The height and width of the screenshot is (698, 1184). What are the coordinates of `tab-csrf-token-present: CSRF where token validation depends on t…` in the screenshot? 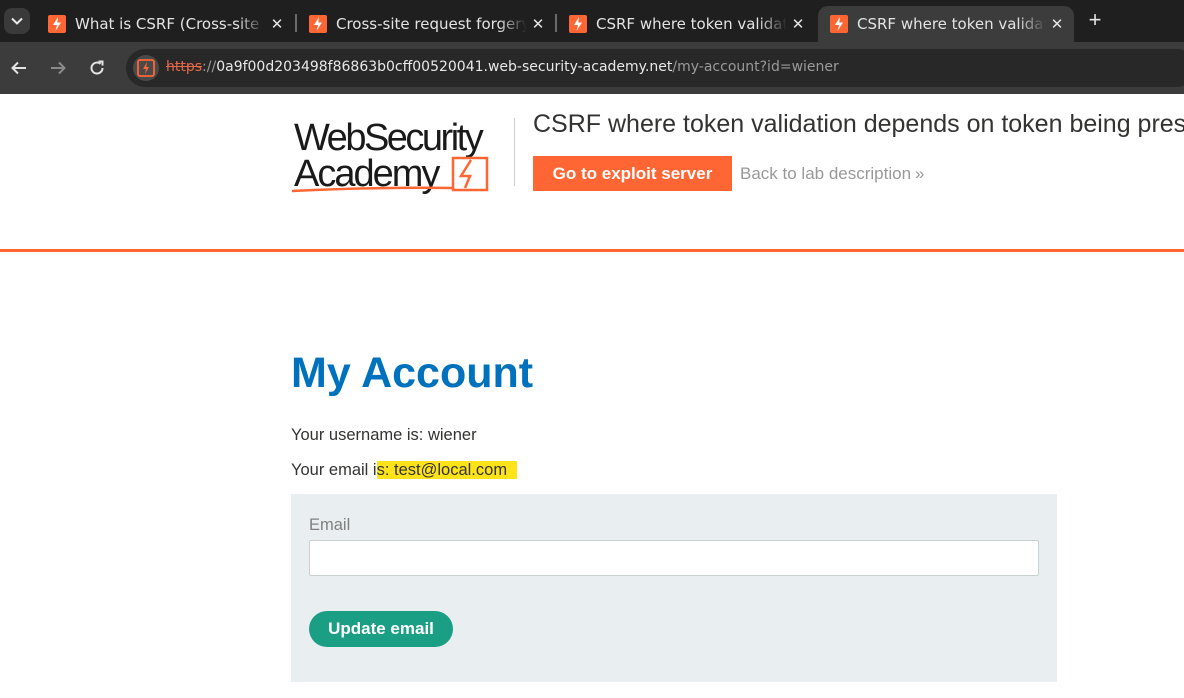 It's located at (946, 24).